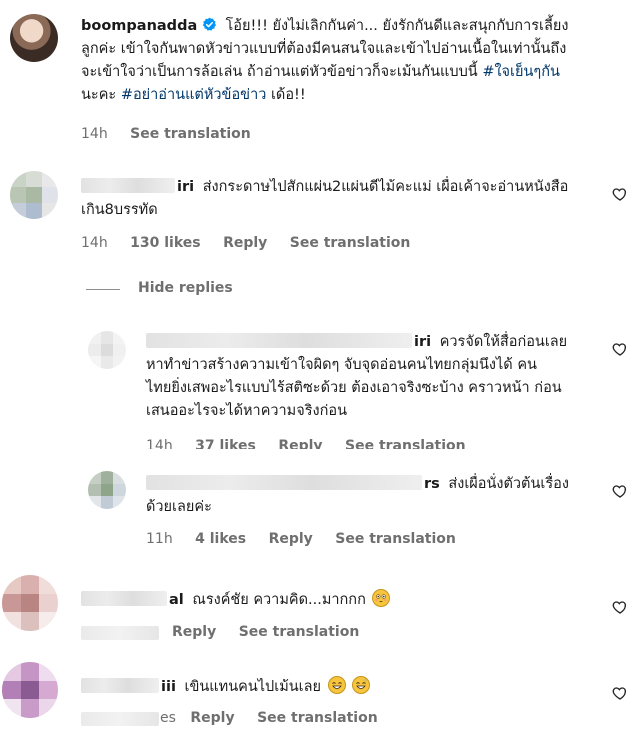 The width and height of the screenshot is (644, 748). Describe the element at coordinates (508, 484) in the screenshot. I see `reply-line: ส่งเผื่อนั่งตัวต้นเรื่อง` at that location.